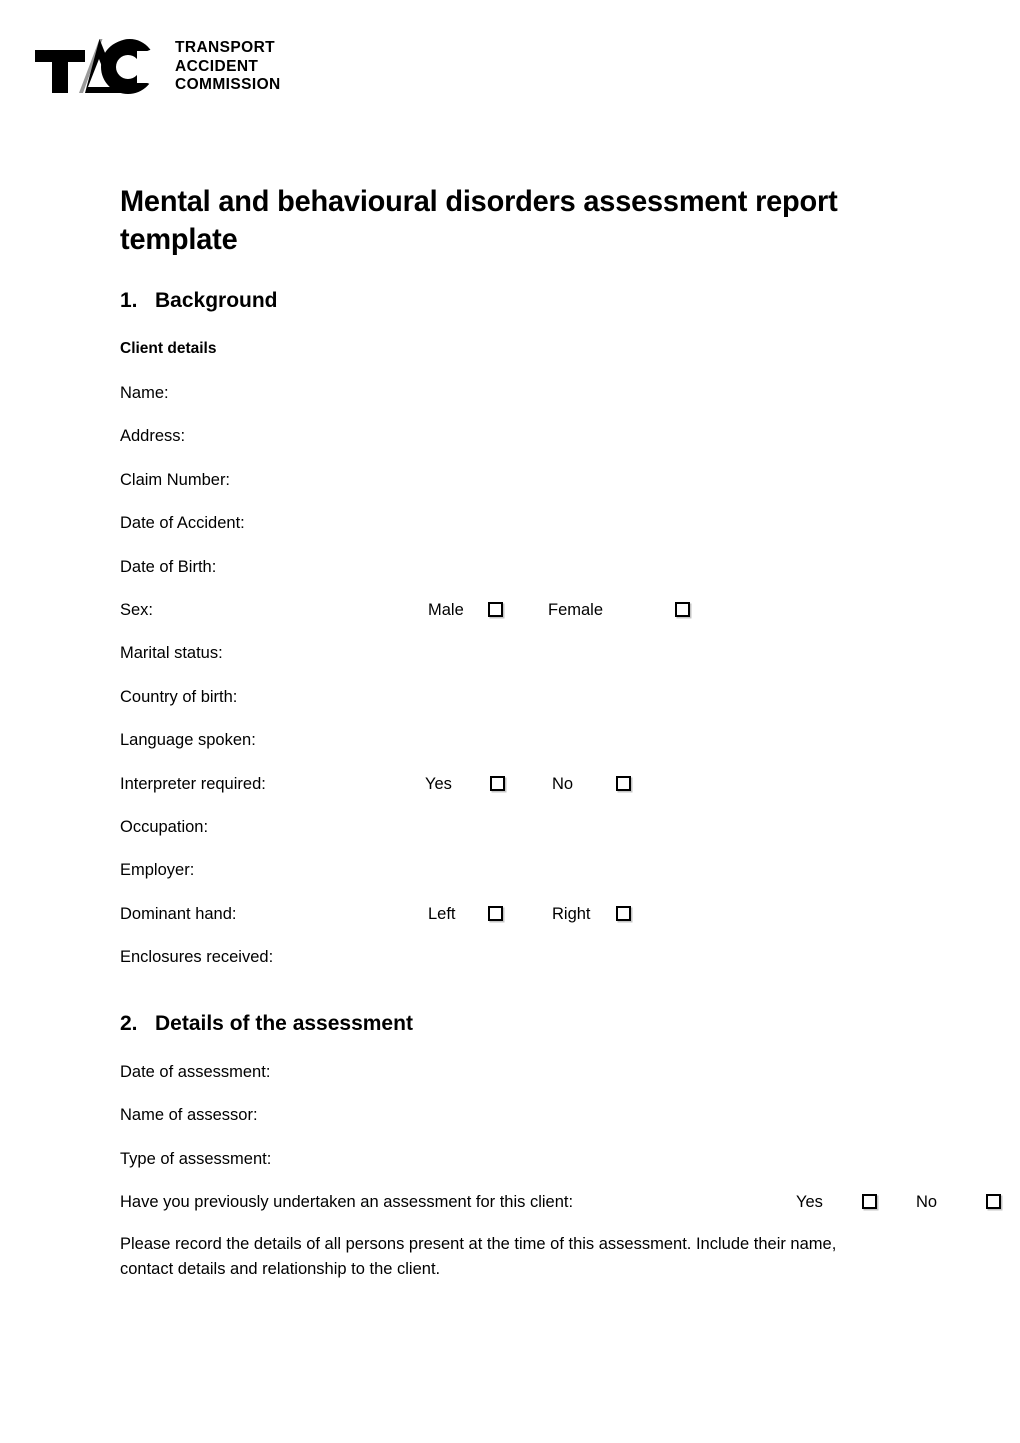 The width and height of the screenshot is (1020, 1443). What do you see at coordinates (515, 1160) in the screenshot?
I see `field-row: Type of assessment:` at bounding box center [515, 1160].